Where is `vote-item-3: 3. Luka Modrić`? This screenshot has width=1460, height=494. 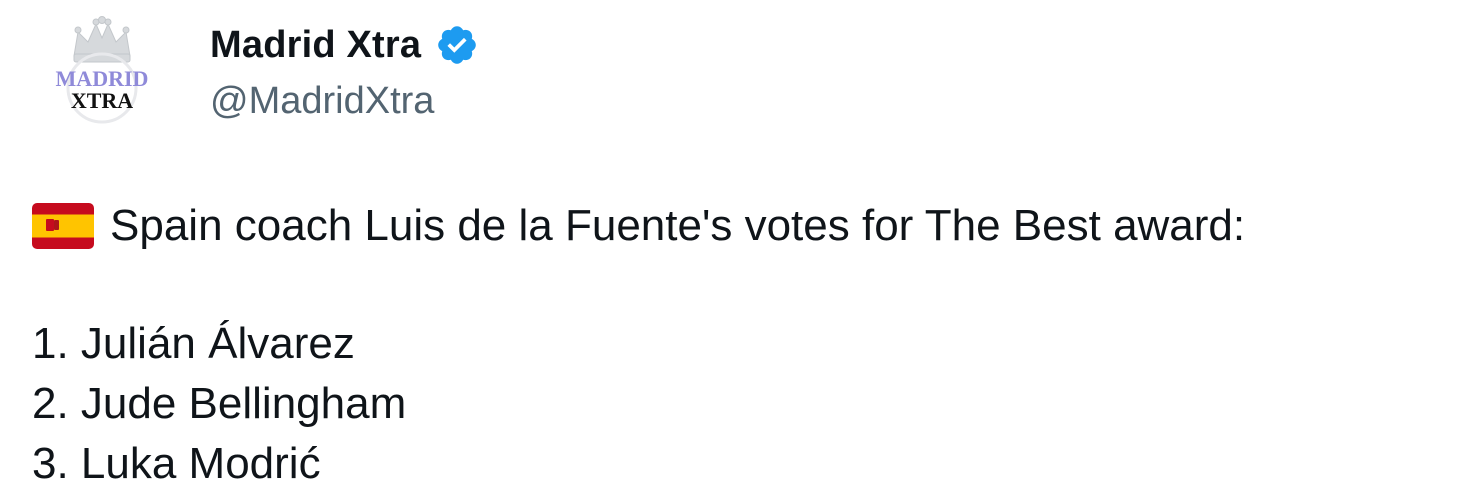 vote-item-3: 3. Luka Modrić is located at coordinates (176, 463).